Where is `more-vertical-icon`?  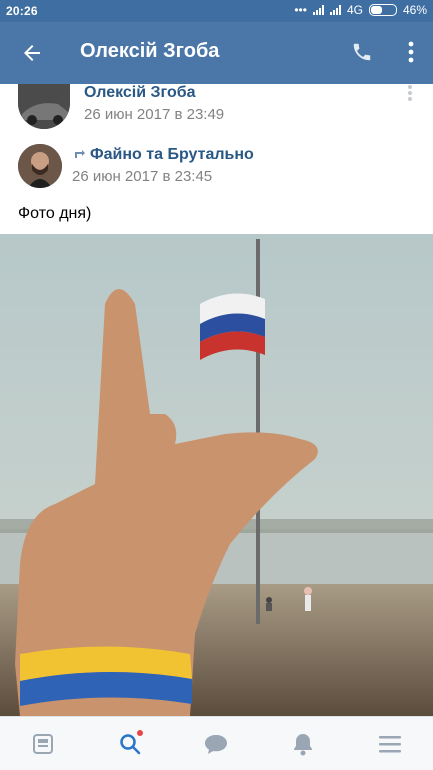 more-vertical-icon is located at coordinates (411, 52).